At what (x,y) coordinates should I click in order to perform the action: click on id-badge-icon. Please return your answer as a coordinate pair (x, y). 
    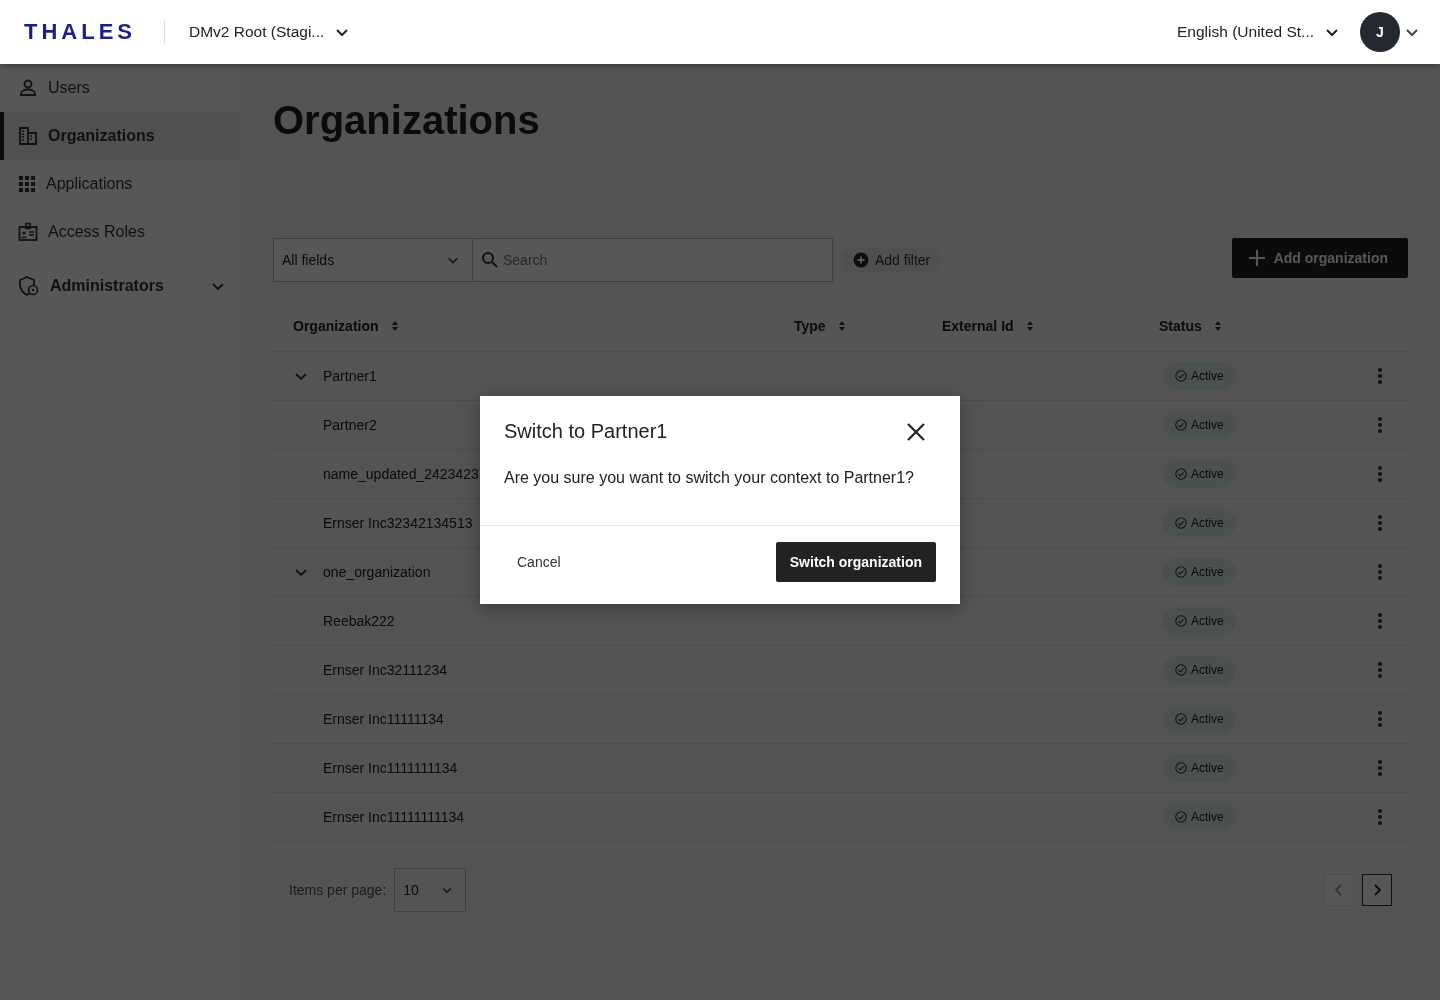
    Looking at the image, I should click on (28, 232).